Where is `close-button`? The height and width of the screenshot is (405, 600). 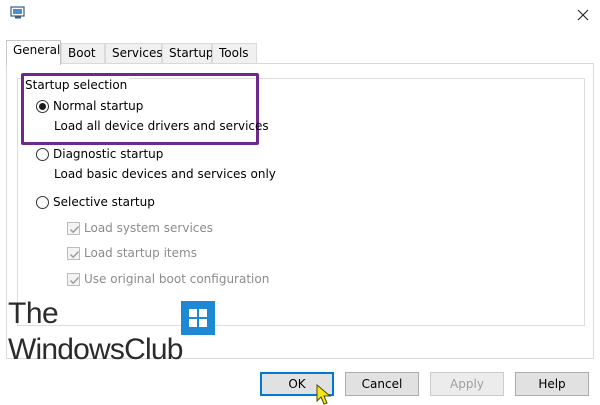 close-button is located at coordinates (583, 15).